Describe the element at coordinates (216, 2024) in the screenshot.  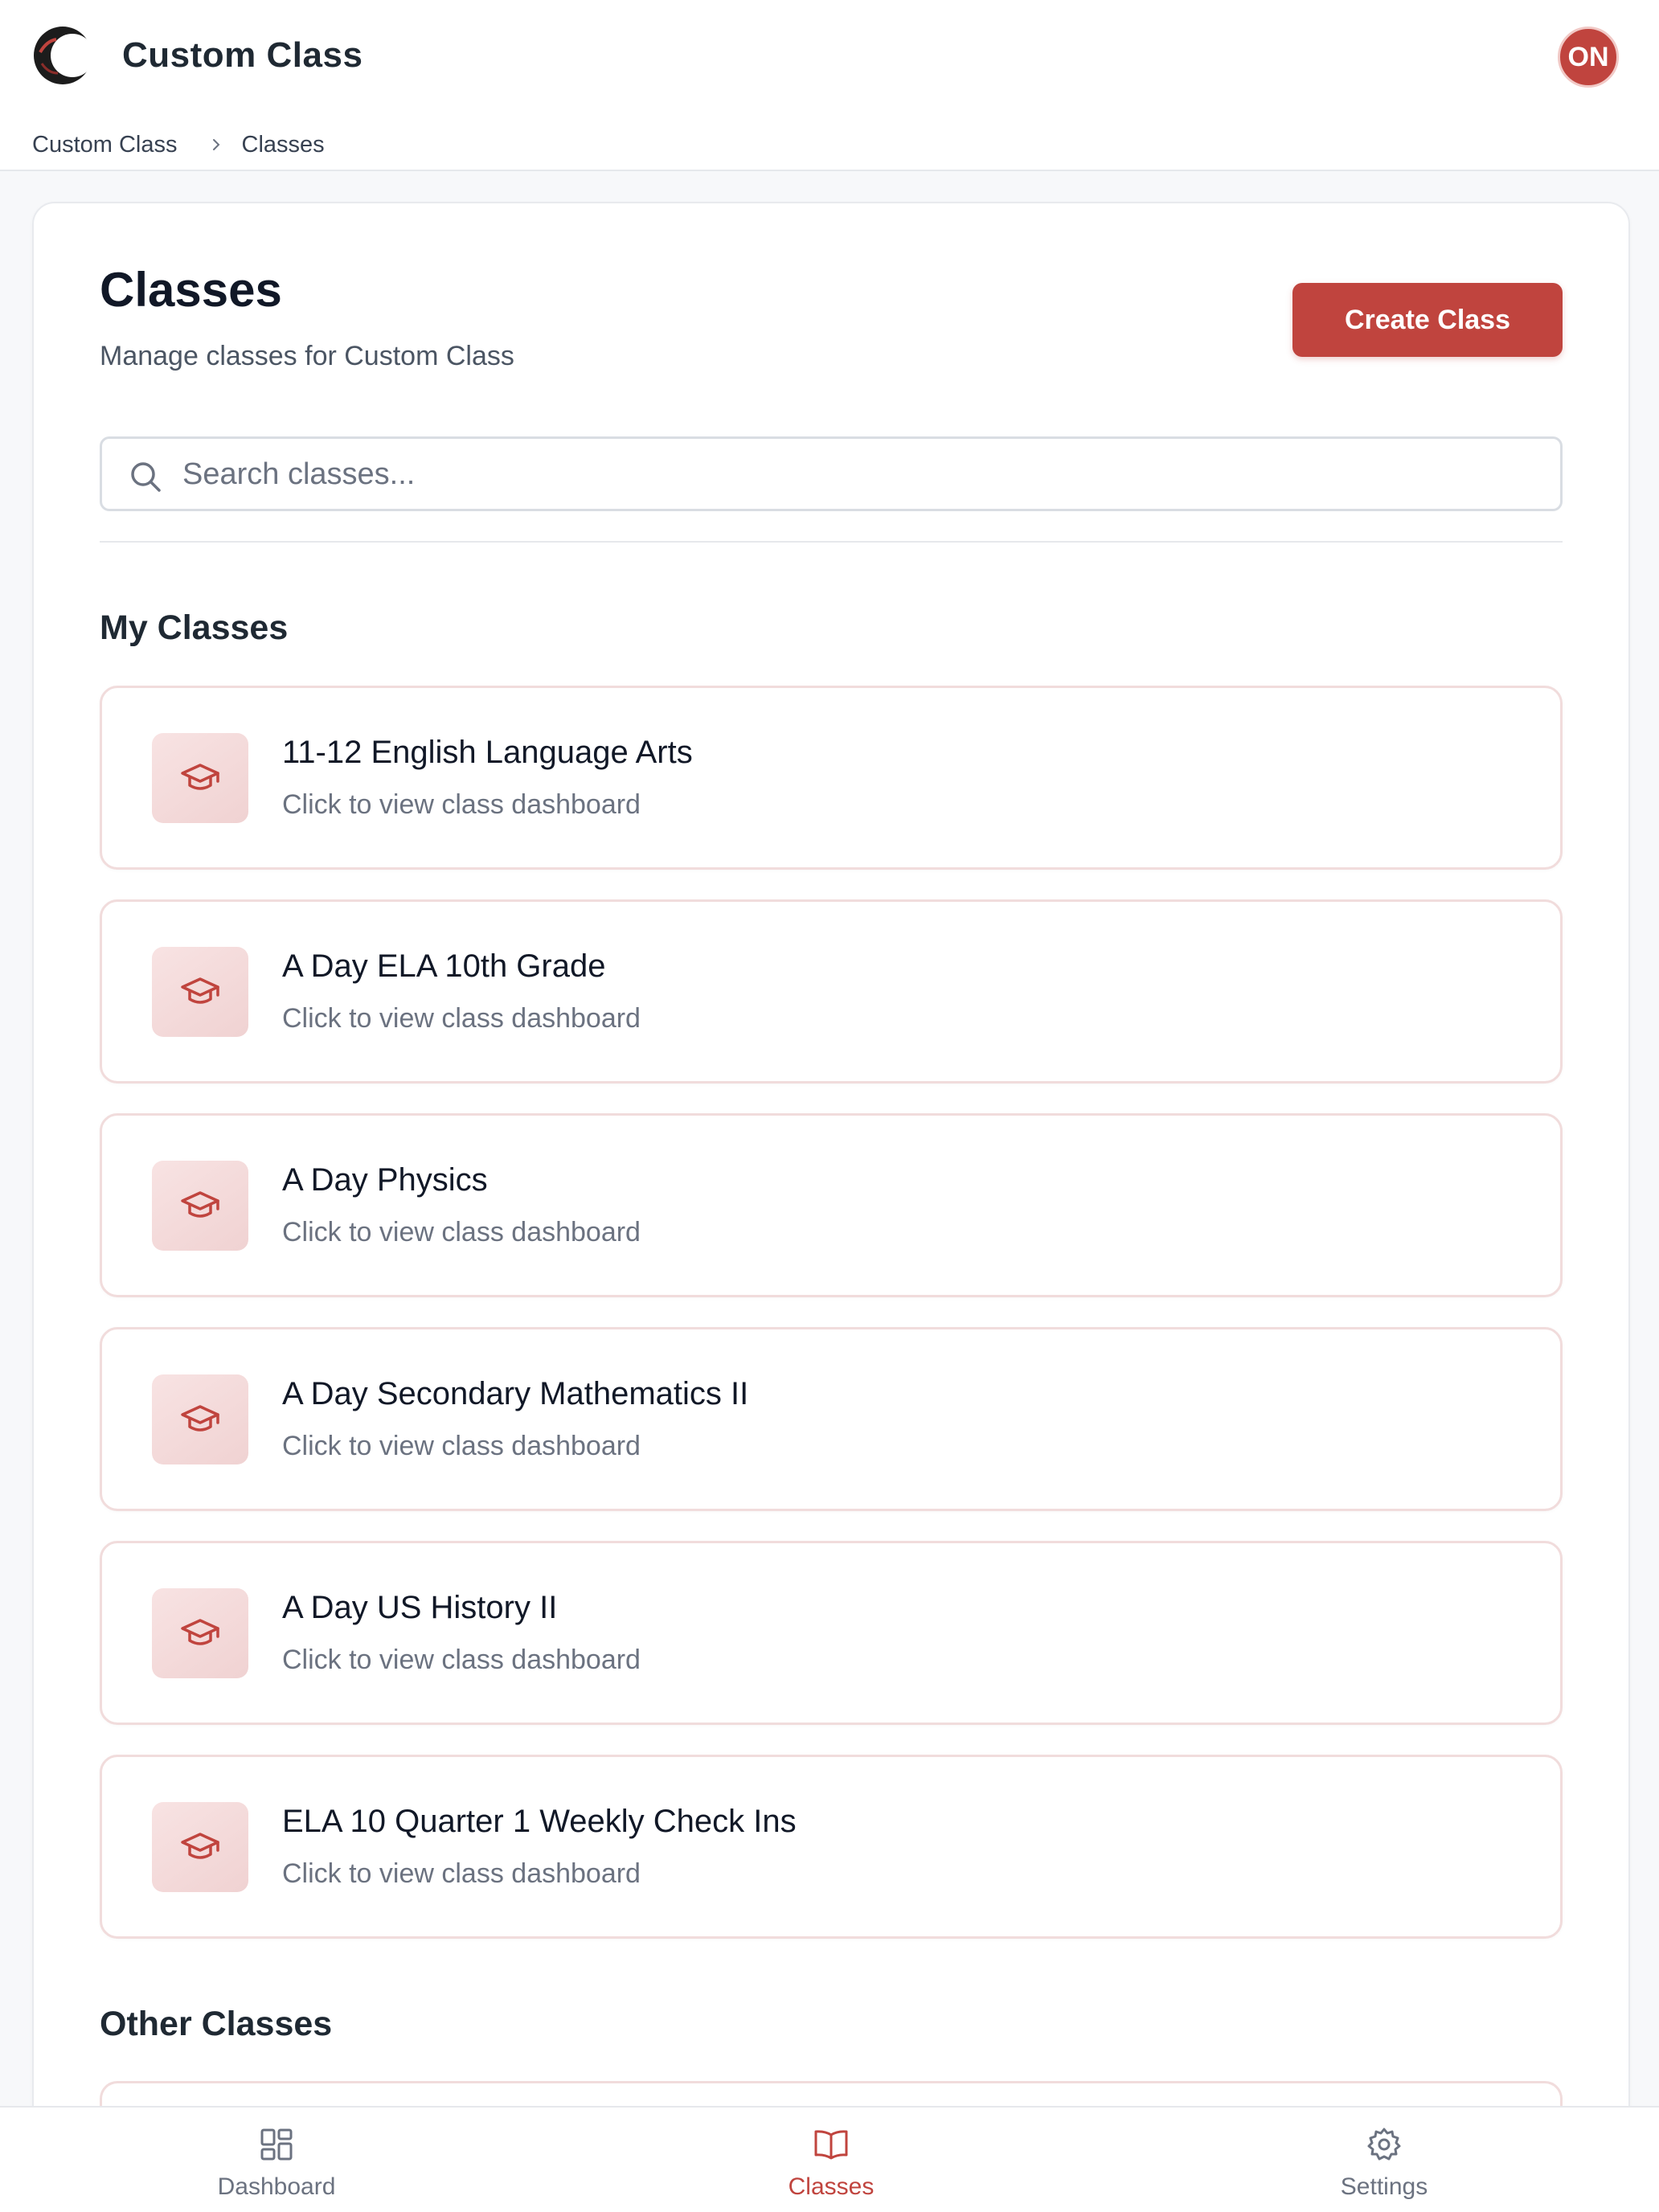
I see `other-classes-heading: Other Classes` at that location.